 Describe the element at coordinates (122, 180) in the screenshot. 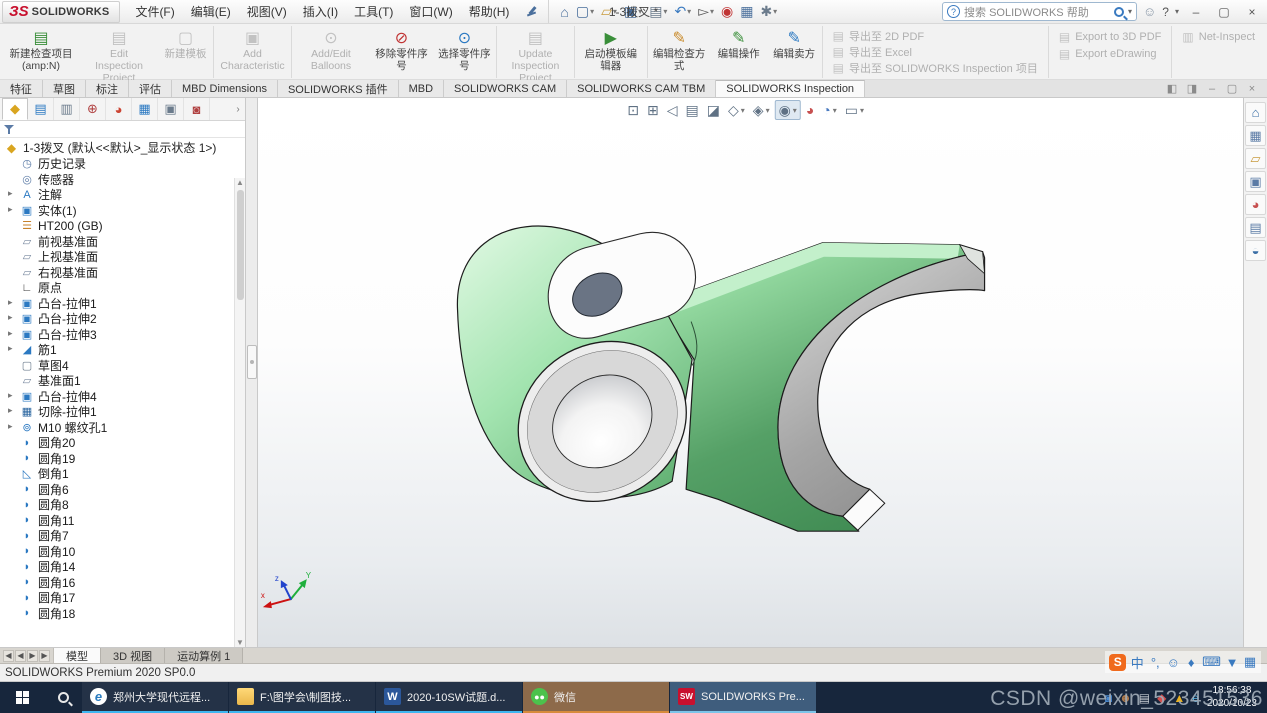

I see `tree-item: ◎ 传感器` at that location.